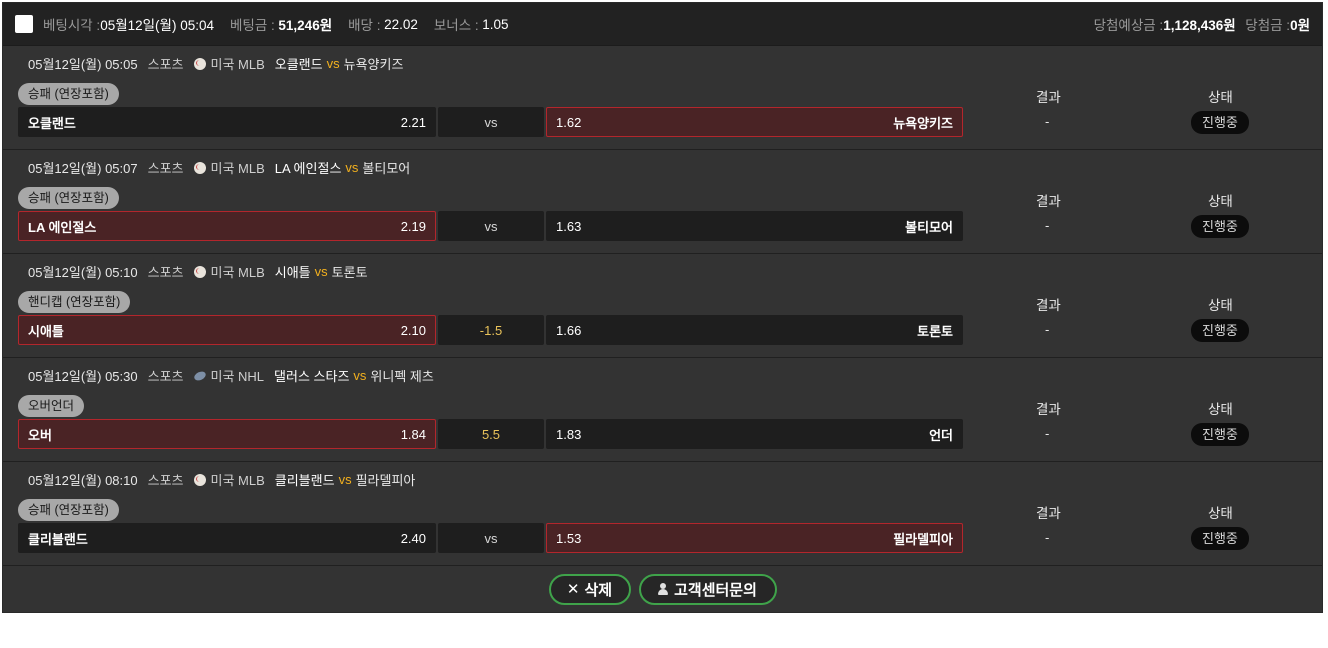  I want to click on game-info: 05월12일(월) 08:10 스포츠 미국 MLB 클리블랜드 vs 필라델피아, so click(221, 479).